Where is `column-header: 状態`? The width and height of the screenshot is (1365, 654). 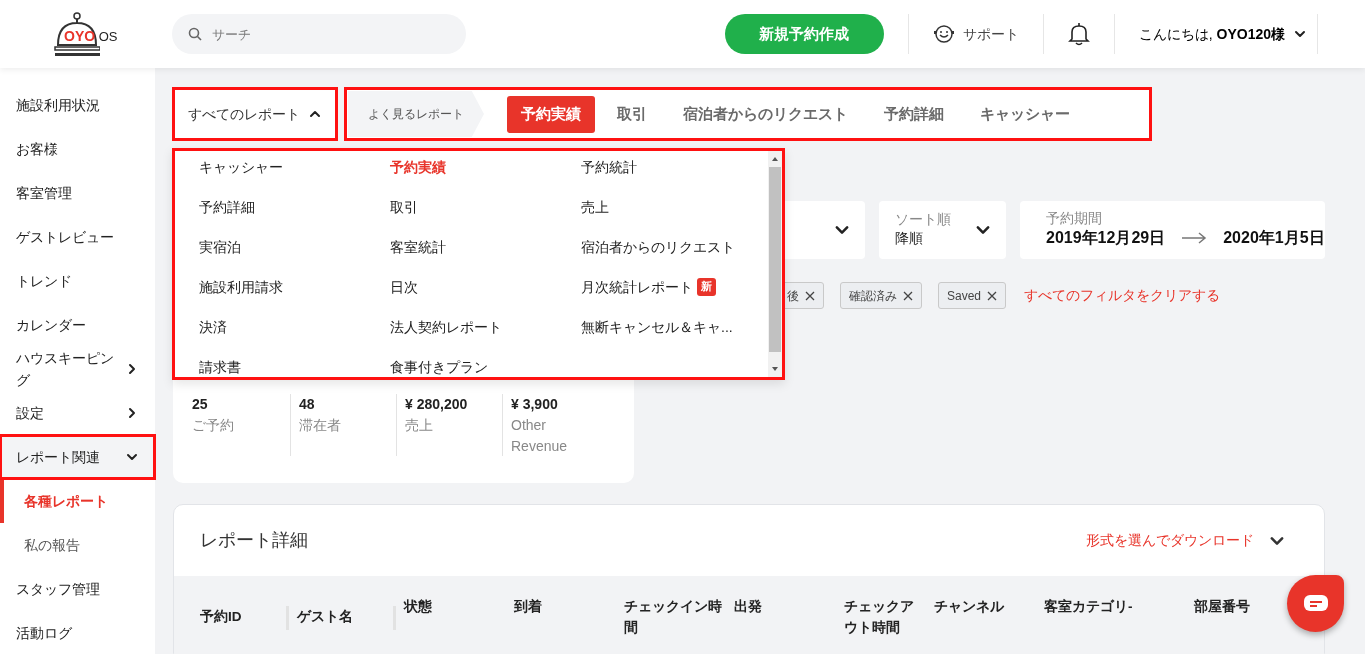
column-header: 状態 is located at coordinates (418, 607).